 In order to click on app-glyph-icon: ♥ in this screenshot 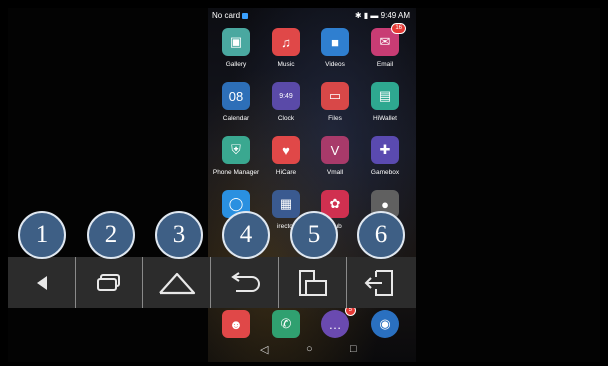, I will do `click(286, 150)`.